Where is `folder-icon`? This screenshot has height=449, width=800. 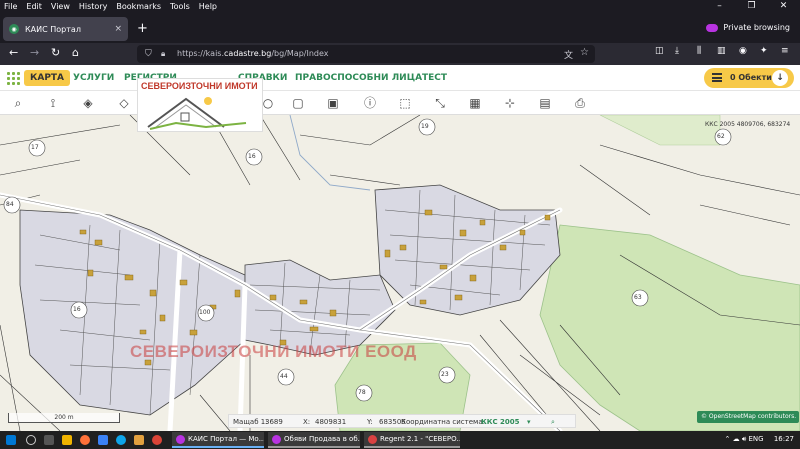
folder-icon is located at coordinates (139, 440).